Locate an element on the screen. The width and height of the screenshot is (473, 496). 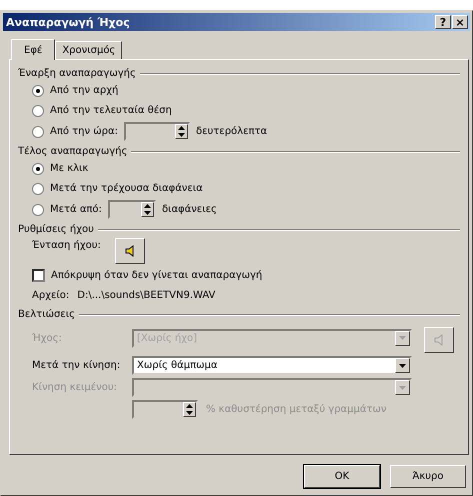
help-button: ? is located at coordinates (443, 22).